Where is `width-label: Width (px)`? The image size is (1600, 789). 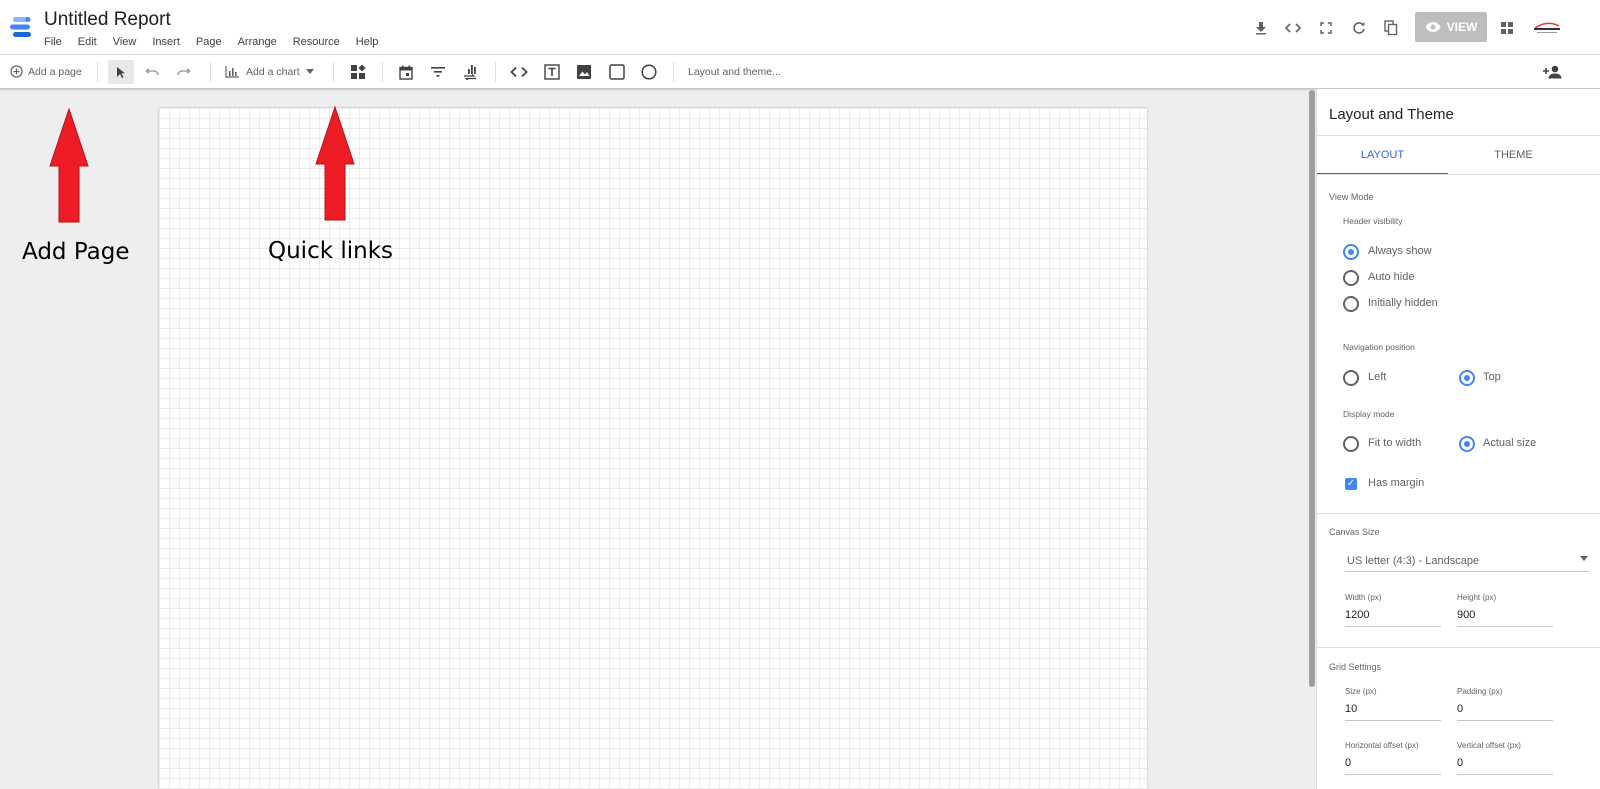
width-label: Width (px) is located at coordinates (1363, 597).